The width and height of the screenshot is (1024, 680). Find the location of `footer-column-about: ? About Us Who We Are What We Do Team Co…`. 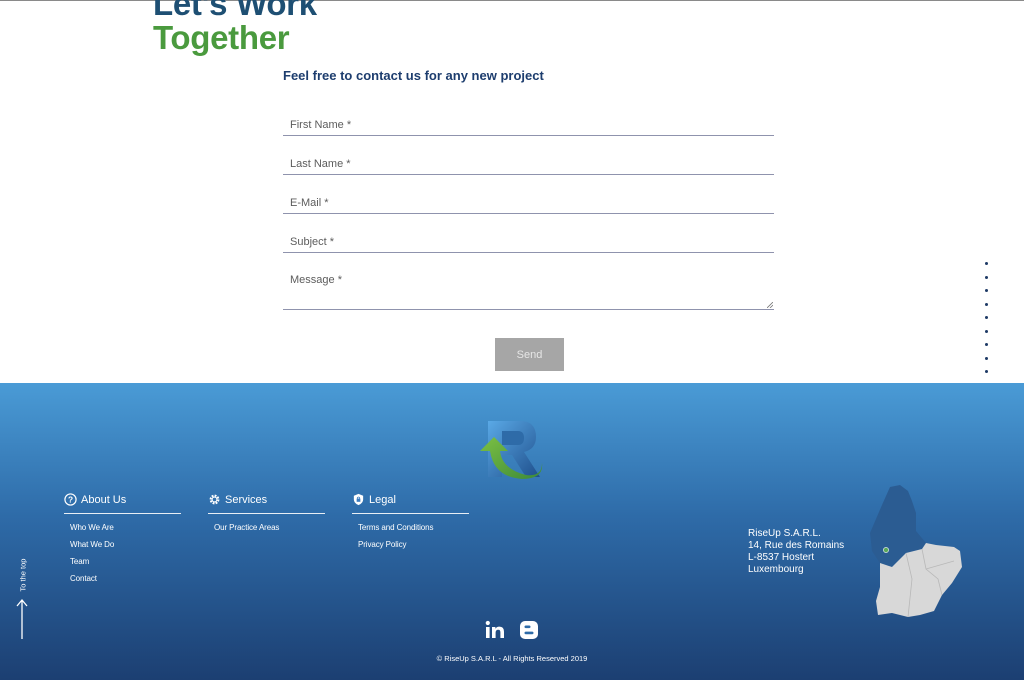

footer-column-about: ? About Us Who We Are What We Do Team Co… is located at coordinates (122, 542).